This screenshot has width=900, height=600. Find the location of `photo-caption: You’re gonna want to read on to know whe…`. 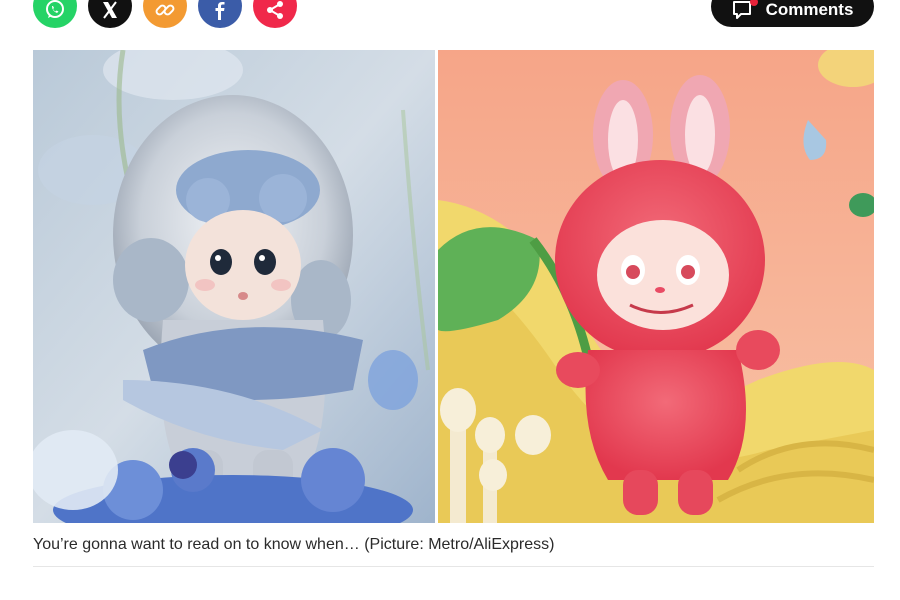

photo-caption: You’re gonna want to read on to know whe… is located at coordinates (294, 544).